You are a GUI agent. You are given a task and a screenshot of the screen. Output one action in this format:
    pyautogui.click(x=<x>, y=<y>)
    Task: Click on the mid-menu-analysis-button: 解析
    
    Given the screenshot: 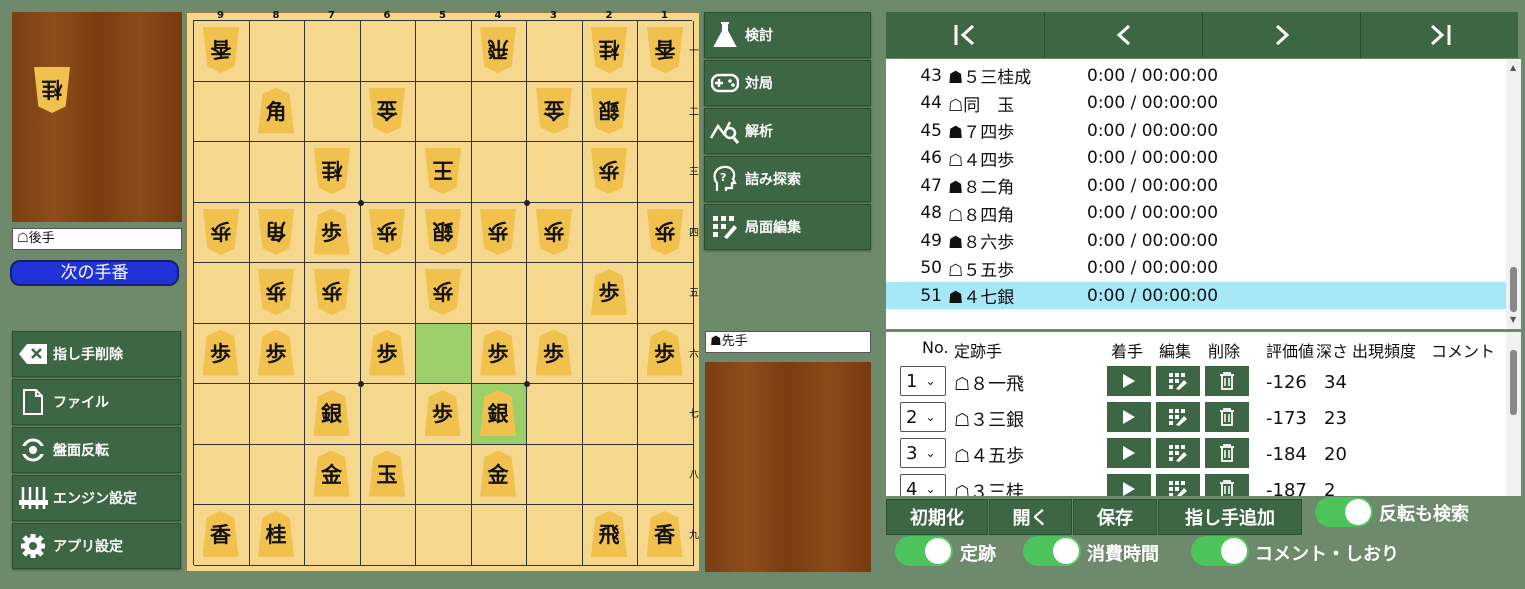 What is the action you would take?
    pyautogui.click(x=787, y=131)
    